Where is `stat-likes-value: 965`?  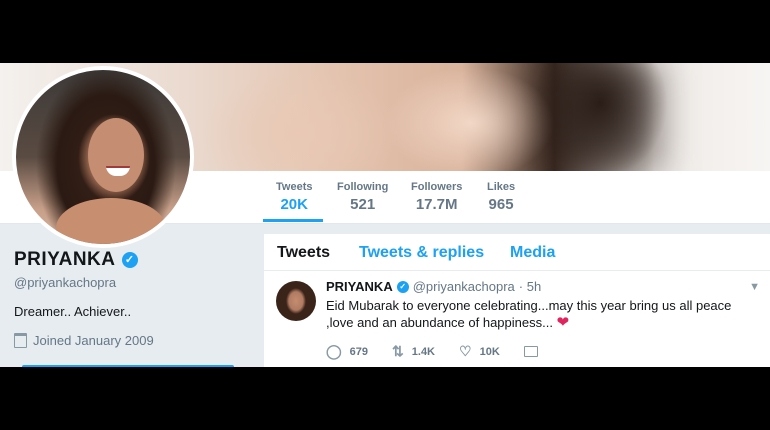 stat-likes-value: 965 is located at coordinates (501, 204).